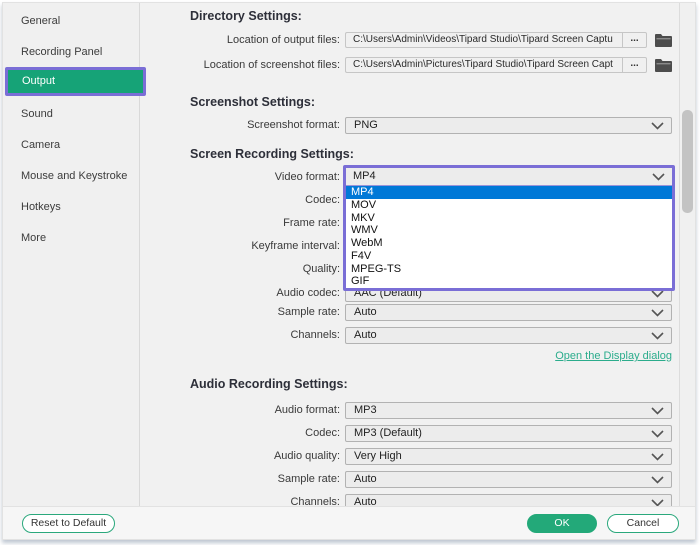  I want to click on option-wmv: WMV, so click(509, 230).